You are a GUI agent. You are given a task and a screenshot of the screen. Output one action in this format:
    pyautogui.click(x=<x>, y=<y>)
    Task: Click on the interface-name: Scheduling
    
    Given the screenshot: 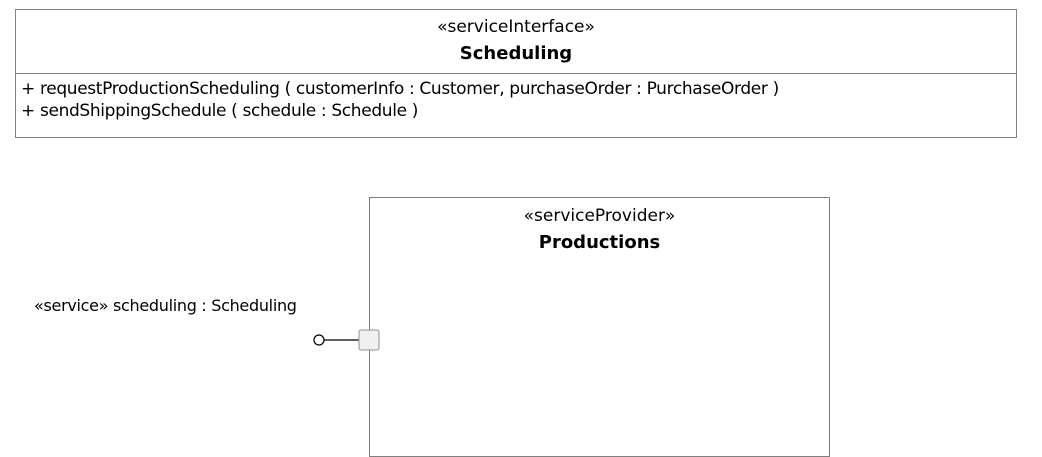 What is the action you would take?
    pyautogui.click(x=516, y=53)
    